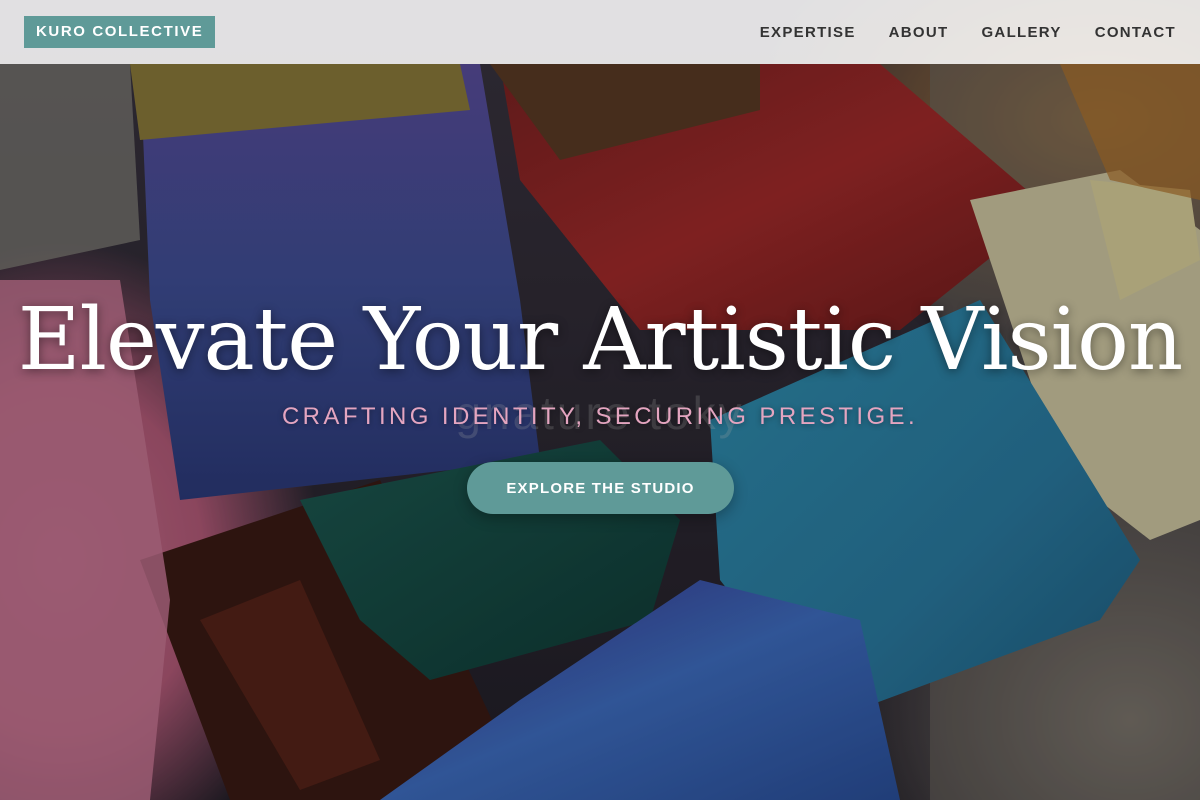 The image size is (1200, 800). I want to click on explore-studio-button: EXPLORE THE STUDIO, so click(600, 488).